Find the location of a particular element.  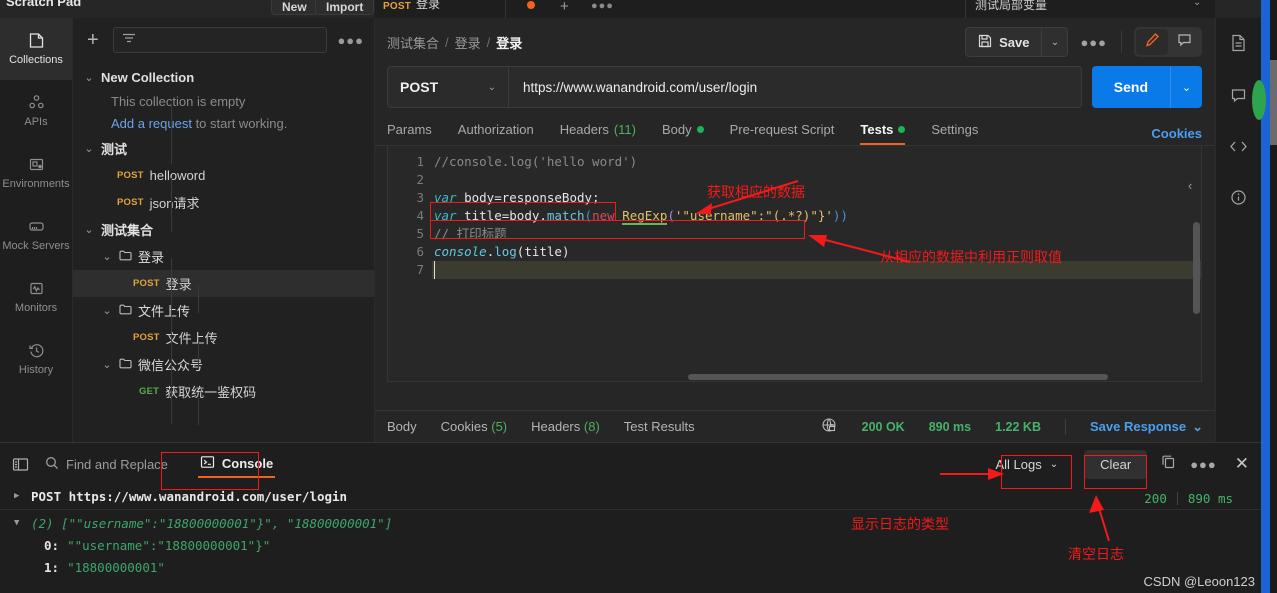

collapse-panel-icon: ‹ is located at coordinates (1190, 185).